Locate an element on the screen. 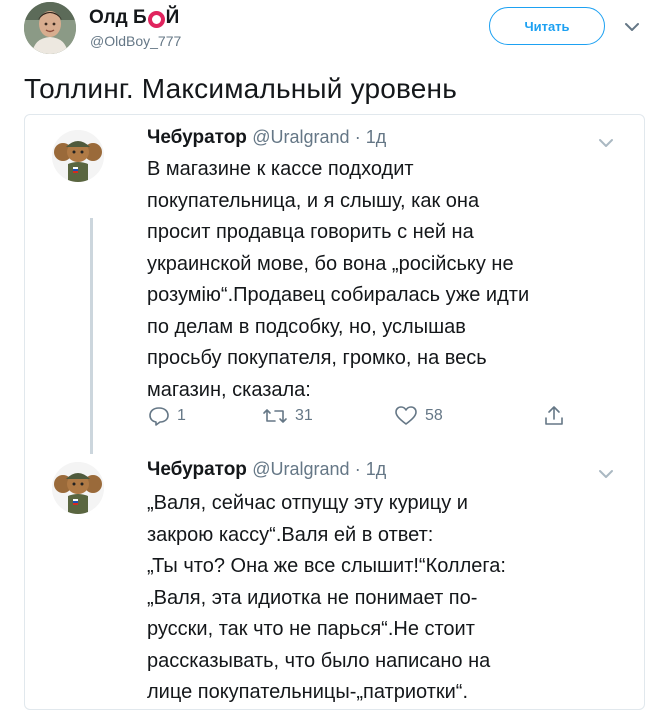  share-button is located at coordinates (554, 416).